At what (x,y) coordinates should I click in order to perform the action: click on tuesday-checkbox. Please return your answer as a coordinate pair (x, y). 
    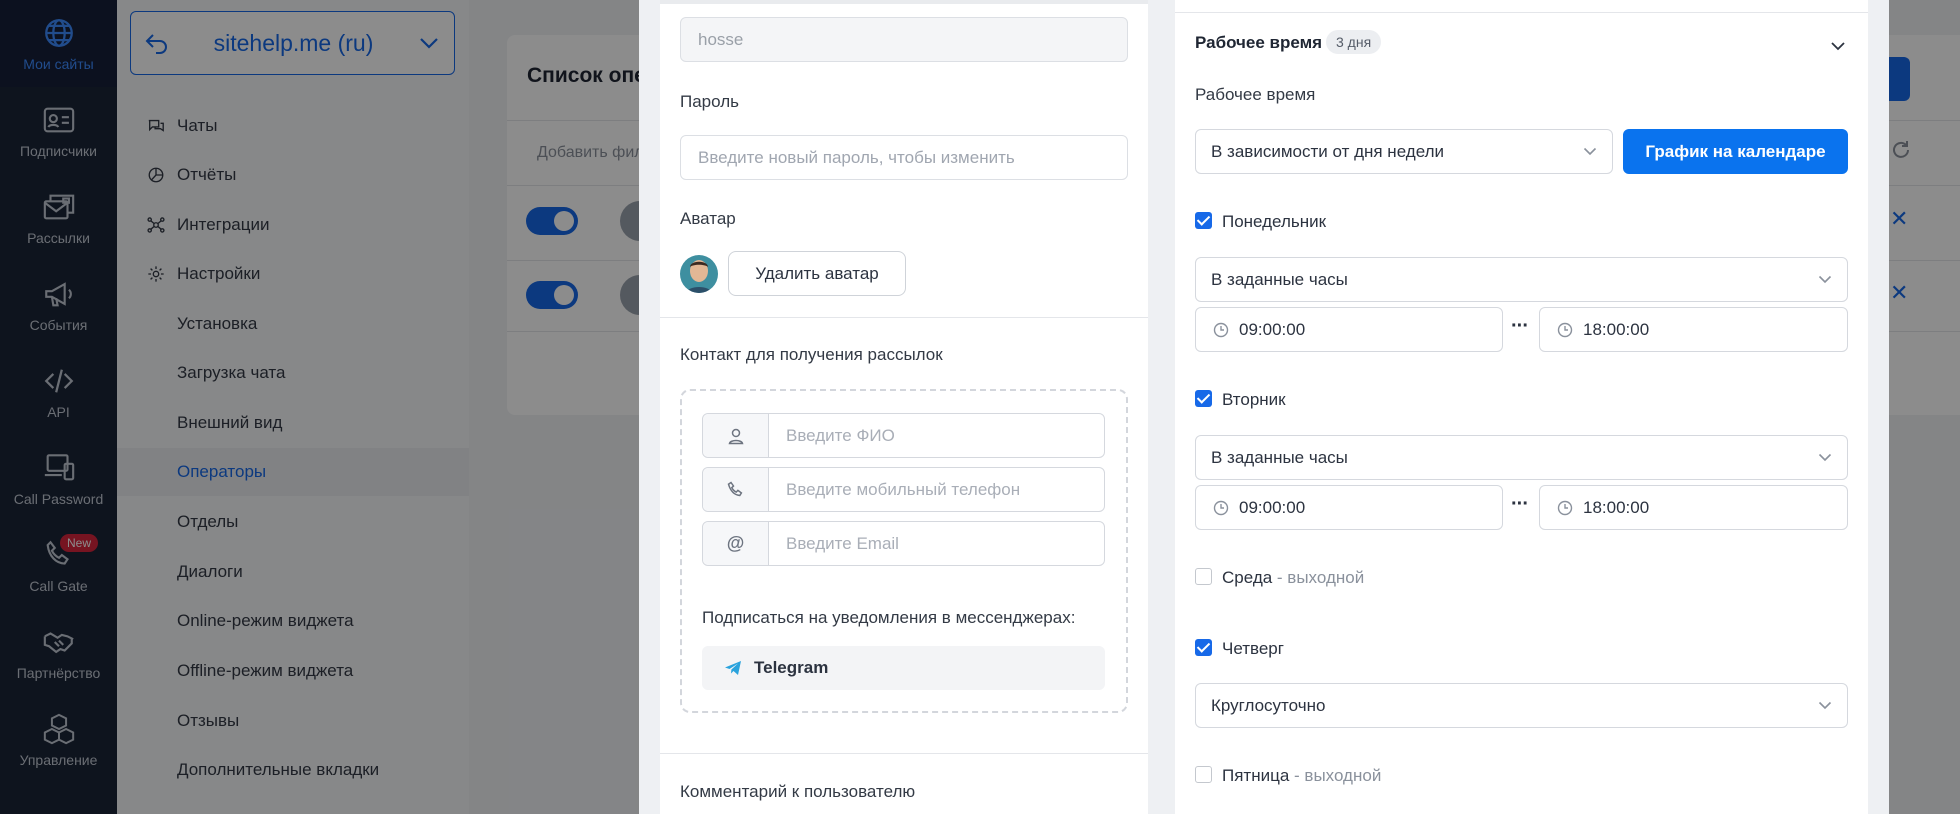
    Looking at the image, I should click on (1203, 398).